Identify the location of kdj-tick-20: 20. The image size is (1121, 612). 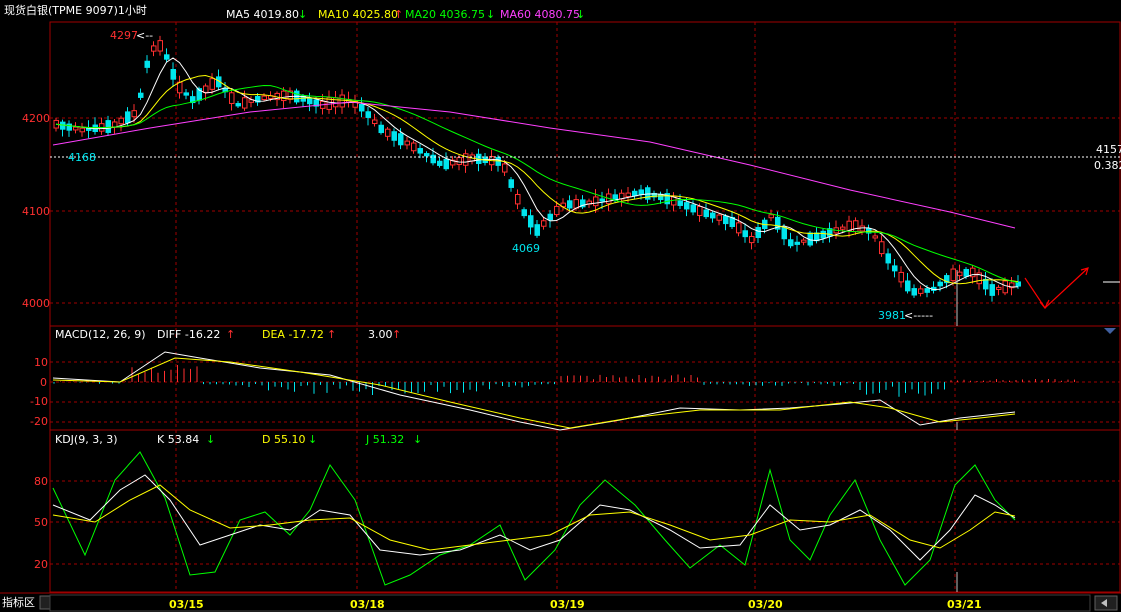
(41, 564).